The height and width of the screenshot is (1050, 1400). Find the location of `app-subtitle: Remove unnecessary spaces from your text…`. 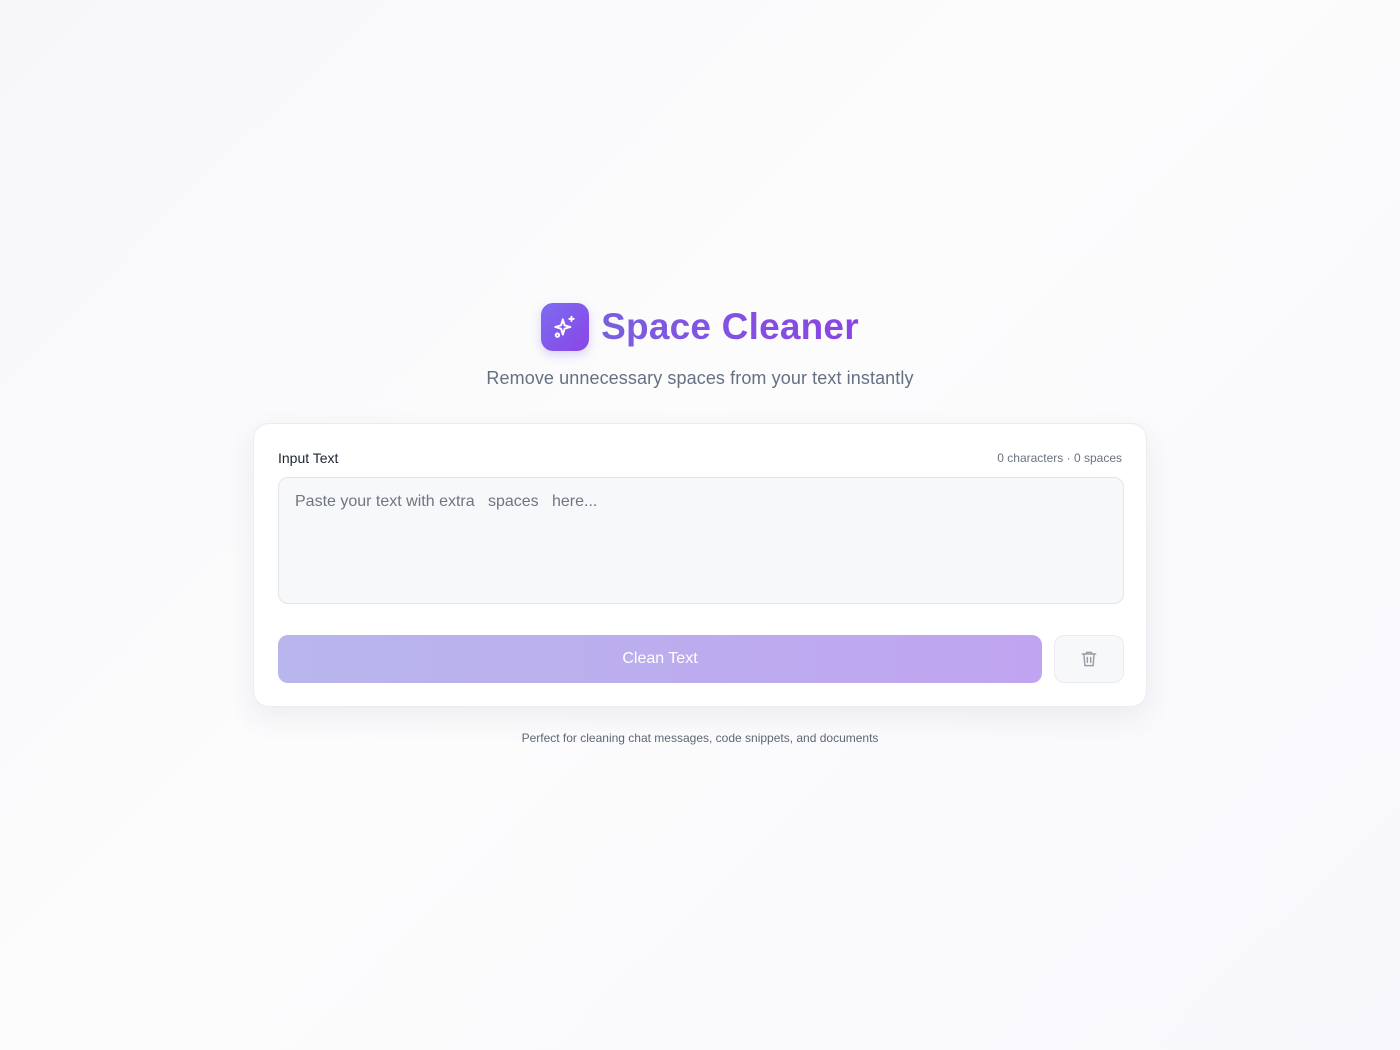

app-subtitle: Remove unnecessary spaces from your text… is located at coordinates (700, 378).